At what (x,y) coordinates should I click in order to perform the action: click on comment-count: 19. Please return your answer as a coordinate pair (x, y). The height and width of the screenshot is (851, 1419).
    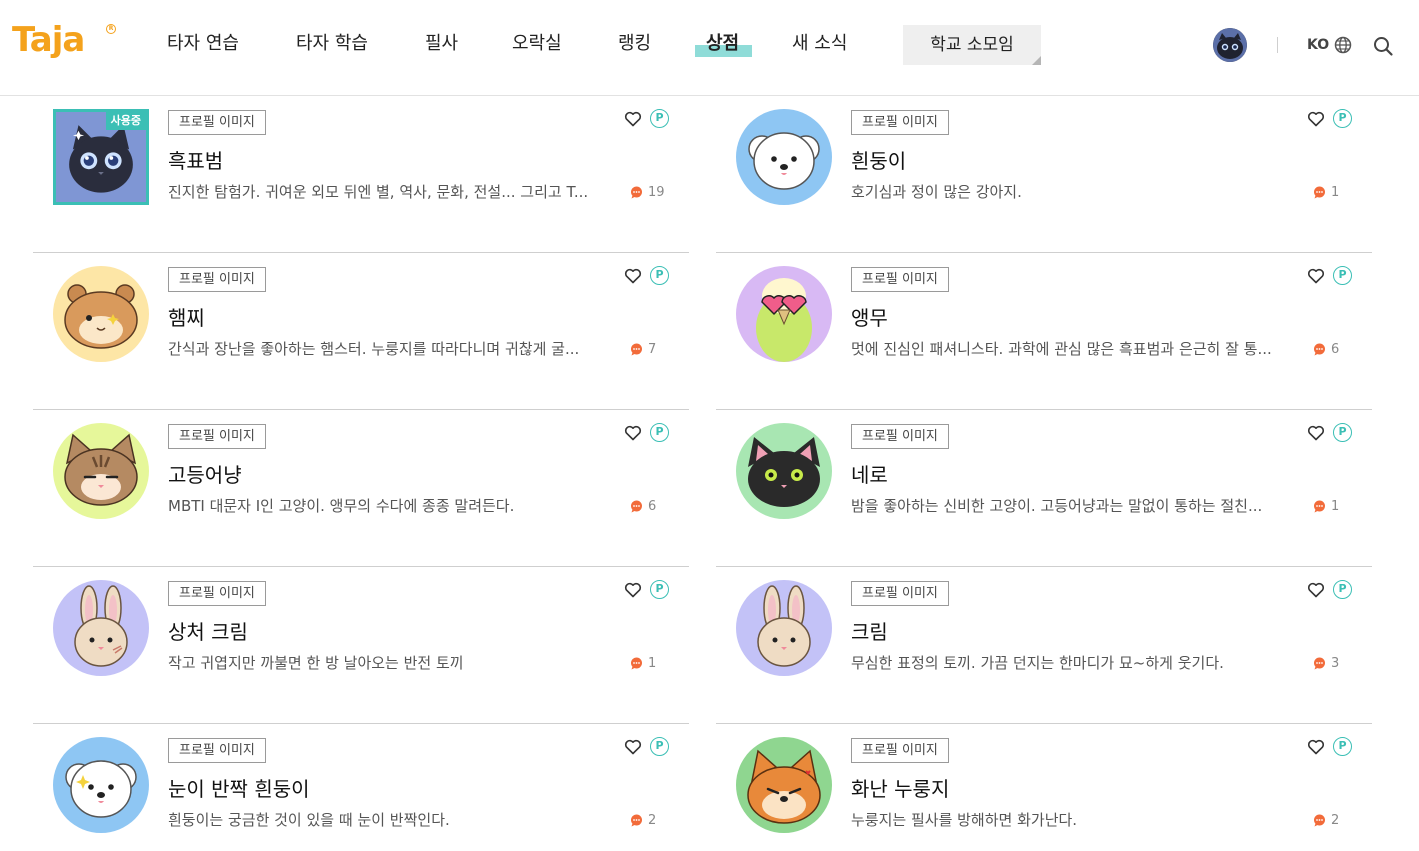
    Looking at the image, I should click on (647, 192).